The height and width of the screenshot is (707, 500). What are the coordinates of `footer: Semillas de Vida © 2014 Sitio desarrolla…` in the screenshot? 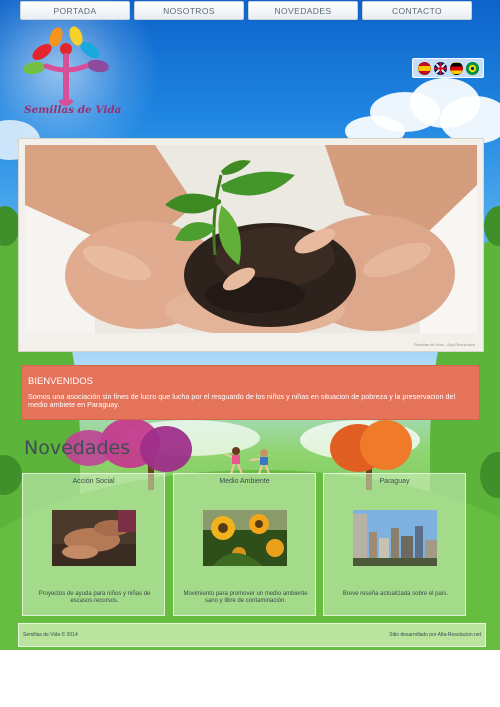 It's located at (252, 635).